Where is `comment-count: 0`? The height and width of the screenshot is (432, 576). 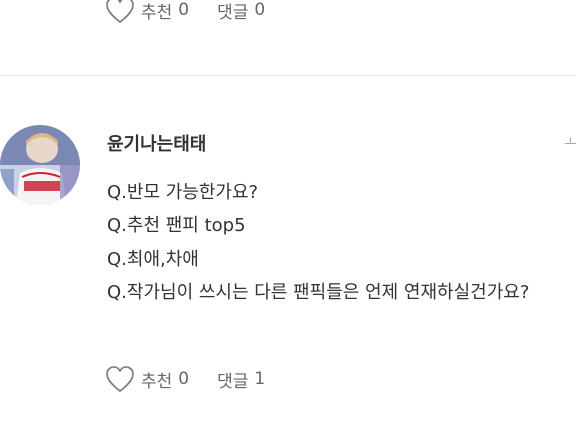 comment-count: 0 is located at coordinates (260, 10).